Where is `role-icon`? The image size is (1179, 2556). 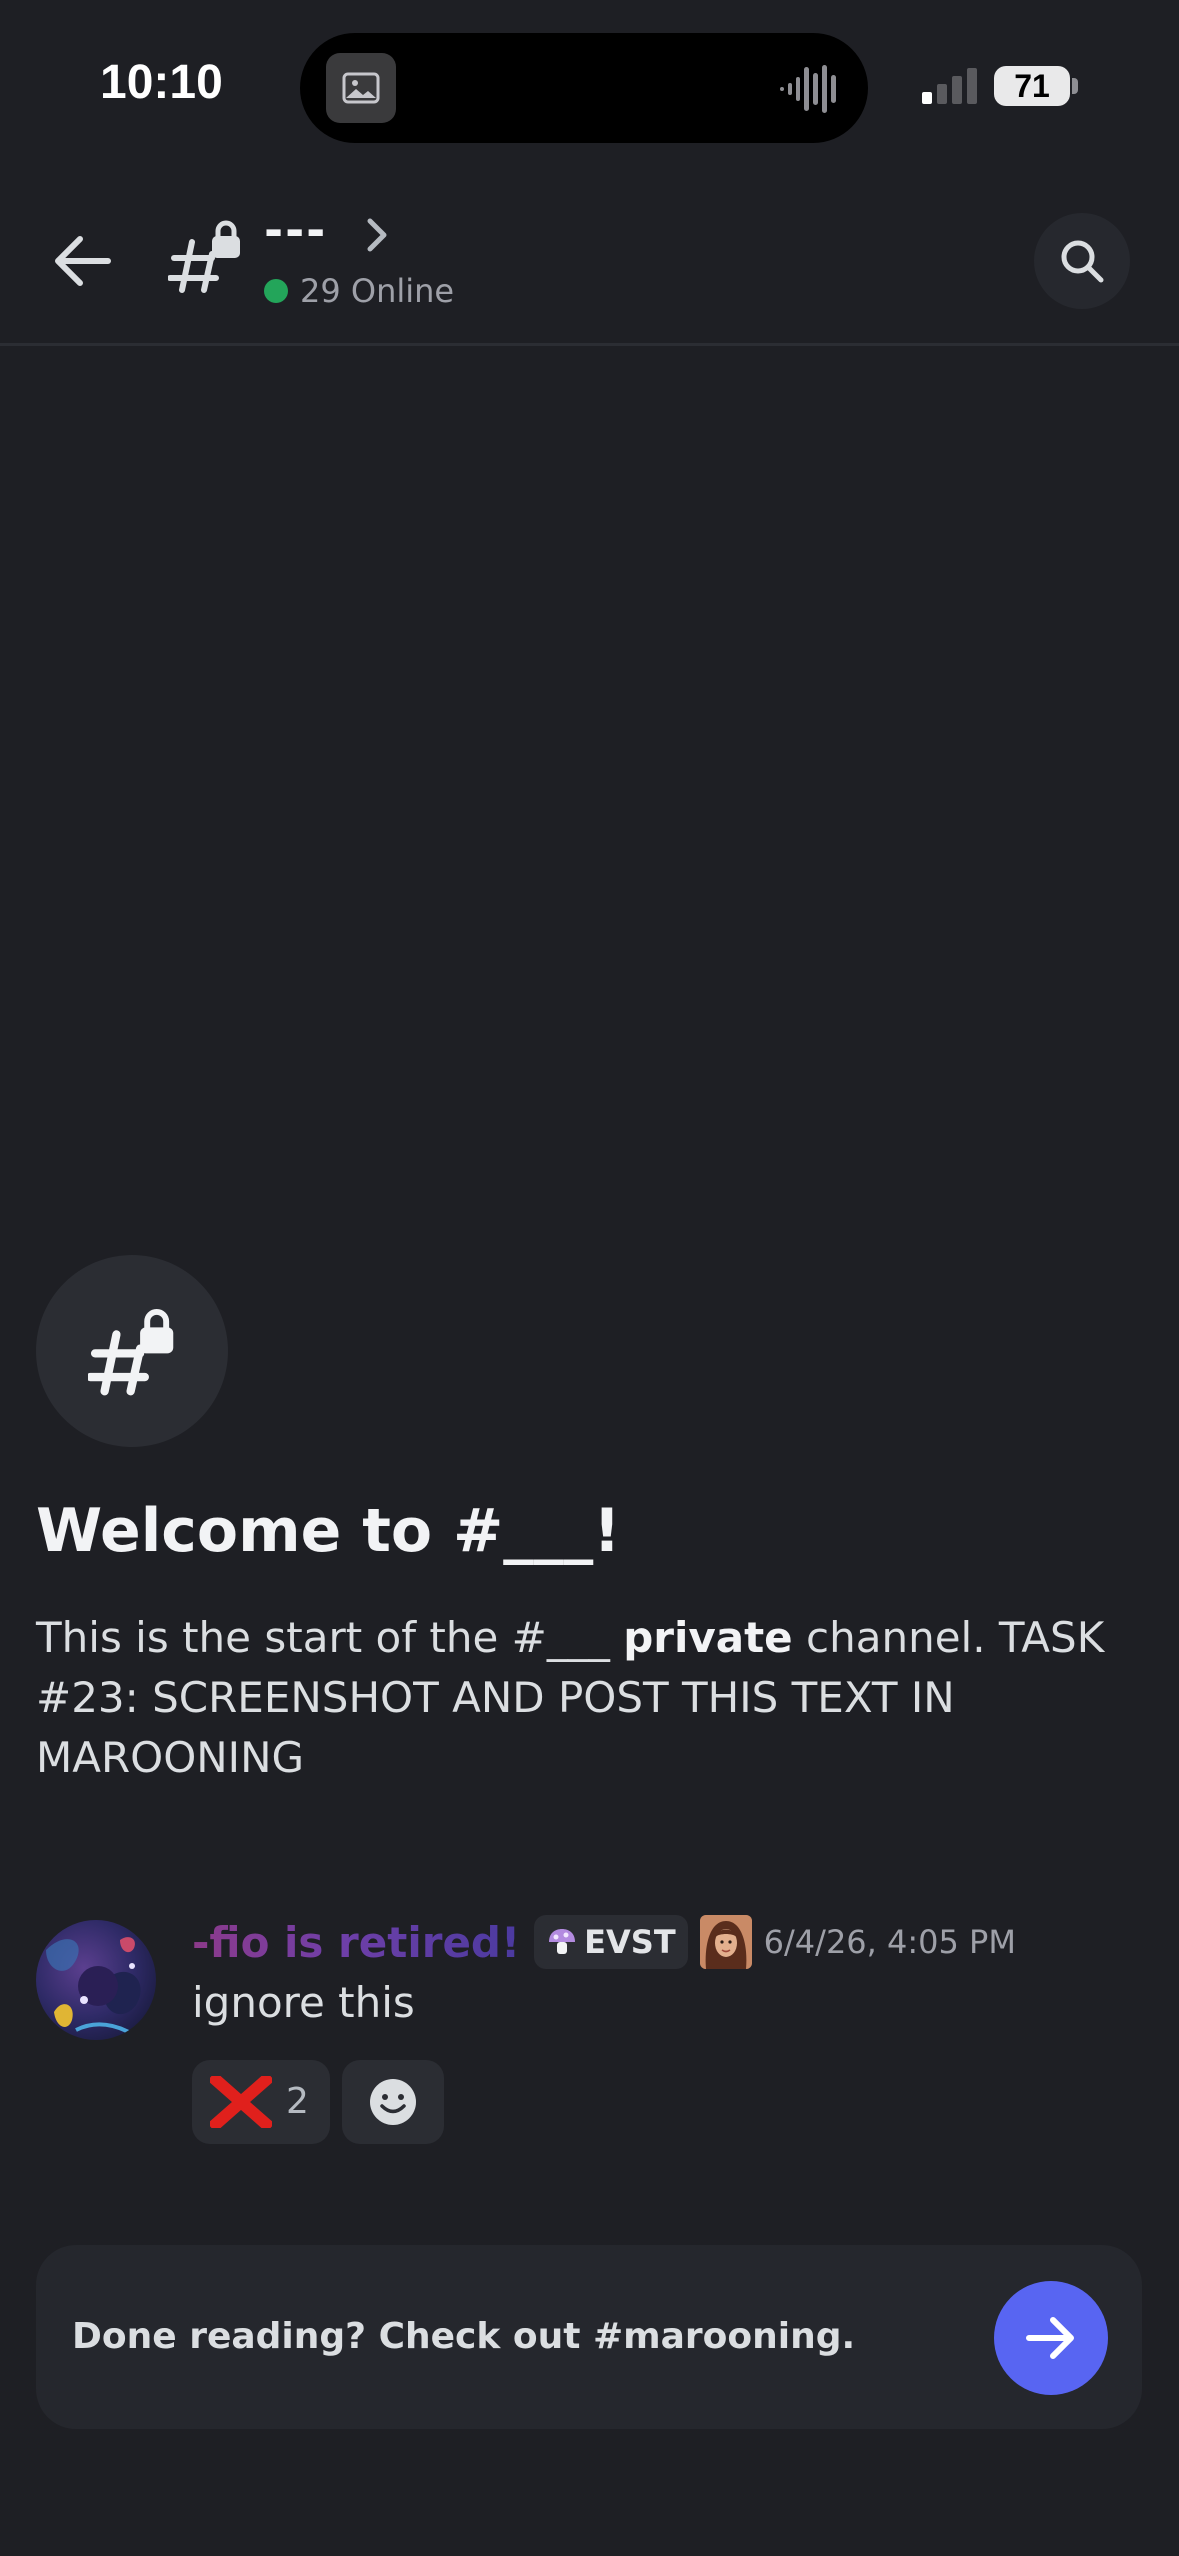 role-icon is located at coordinates (725, 1942).